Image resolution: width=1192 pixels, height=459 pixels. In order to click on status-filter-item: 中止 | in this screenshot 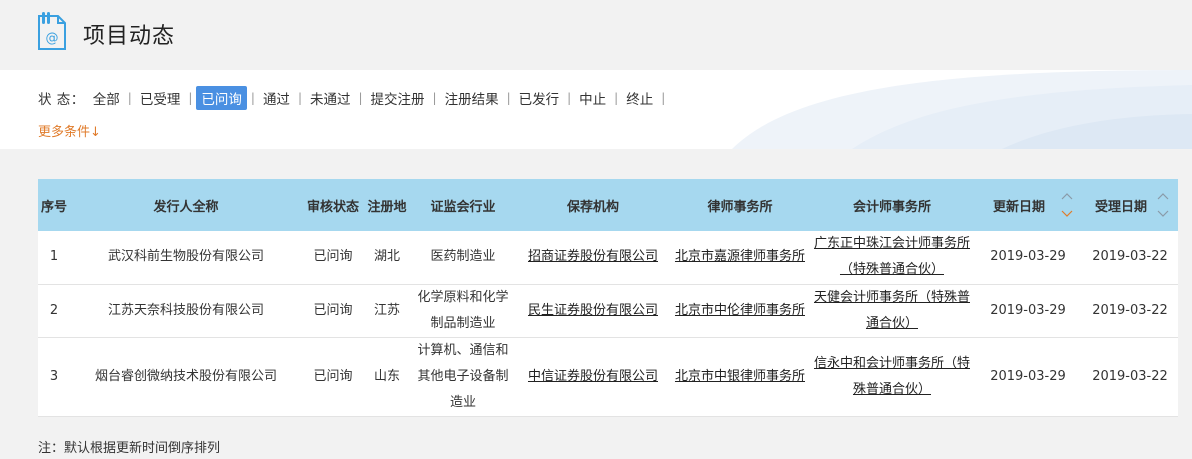, I will do `click(598, 98)`.